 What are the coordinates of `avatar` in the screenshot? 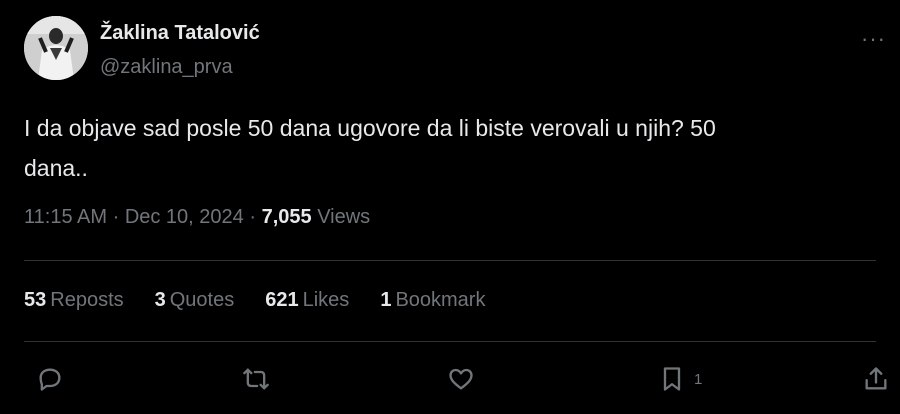 It's located at (56, 48).